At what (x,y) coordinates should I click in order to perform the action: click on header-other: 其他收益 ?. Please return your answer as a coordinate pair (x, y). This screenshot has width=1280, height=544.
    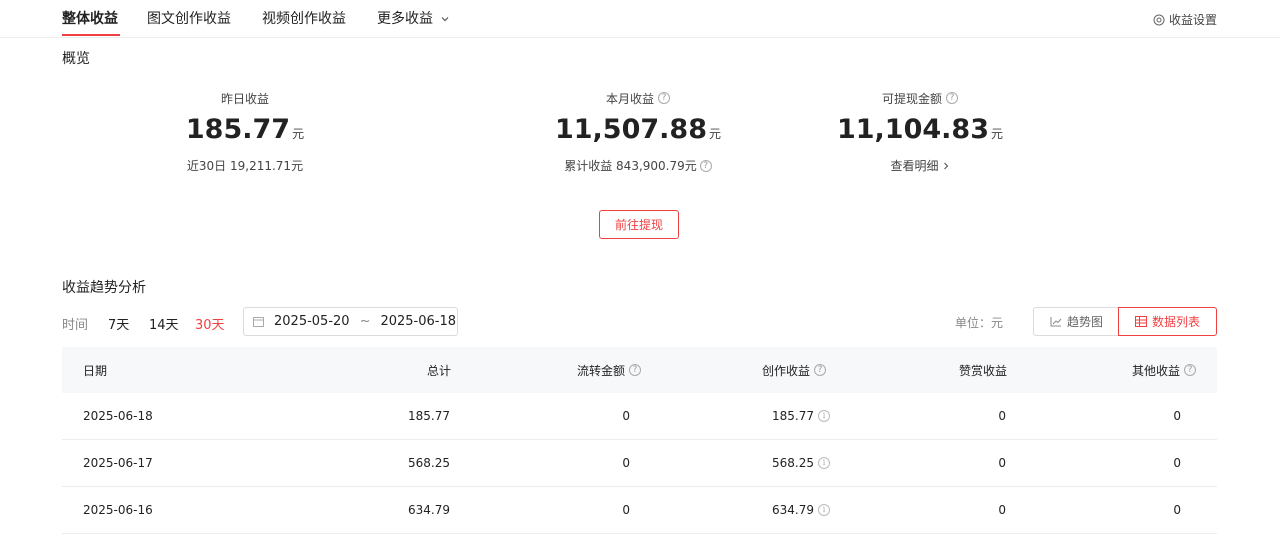
    Looking at the image, I should click on (1164, 370).